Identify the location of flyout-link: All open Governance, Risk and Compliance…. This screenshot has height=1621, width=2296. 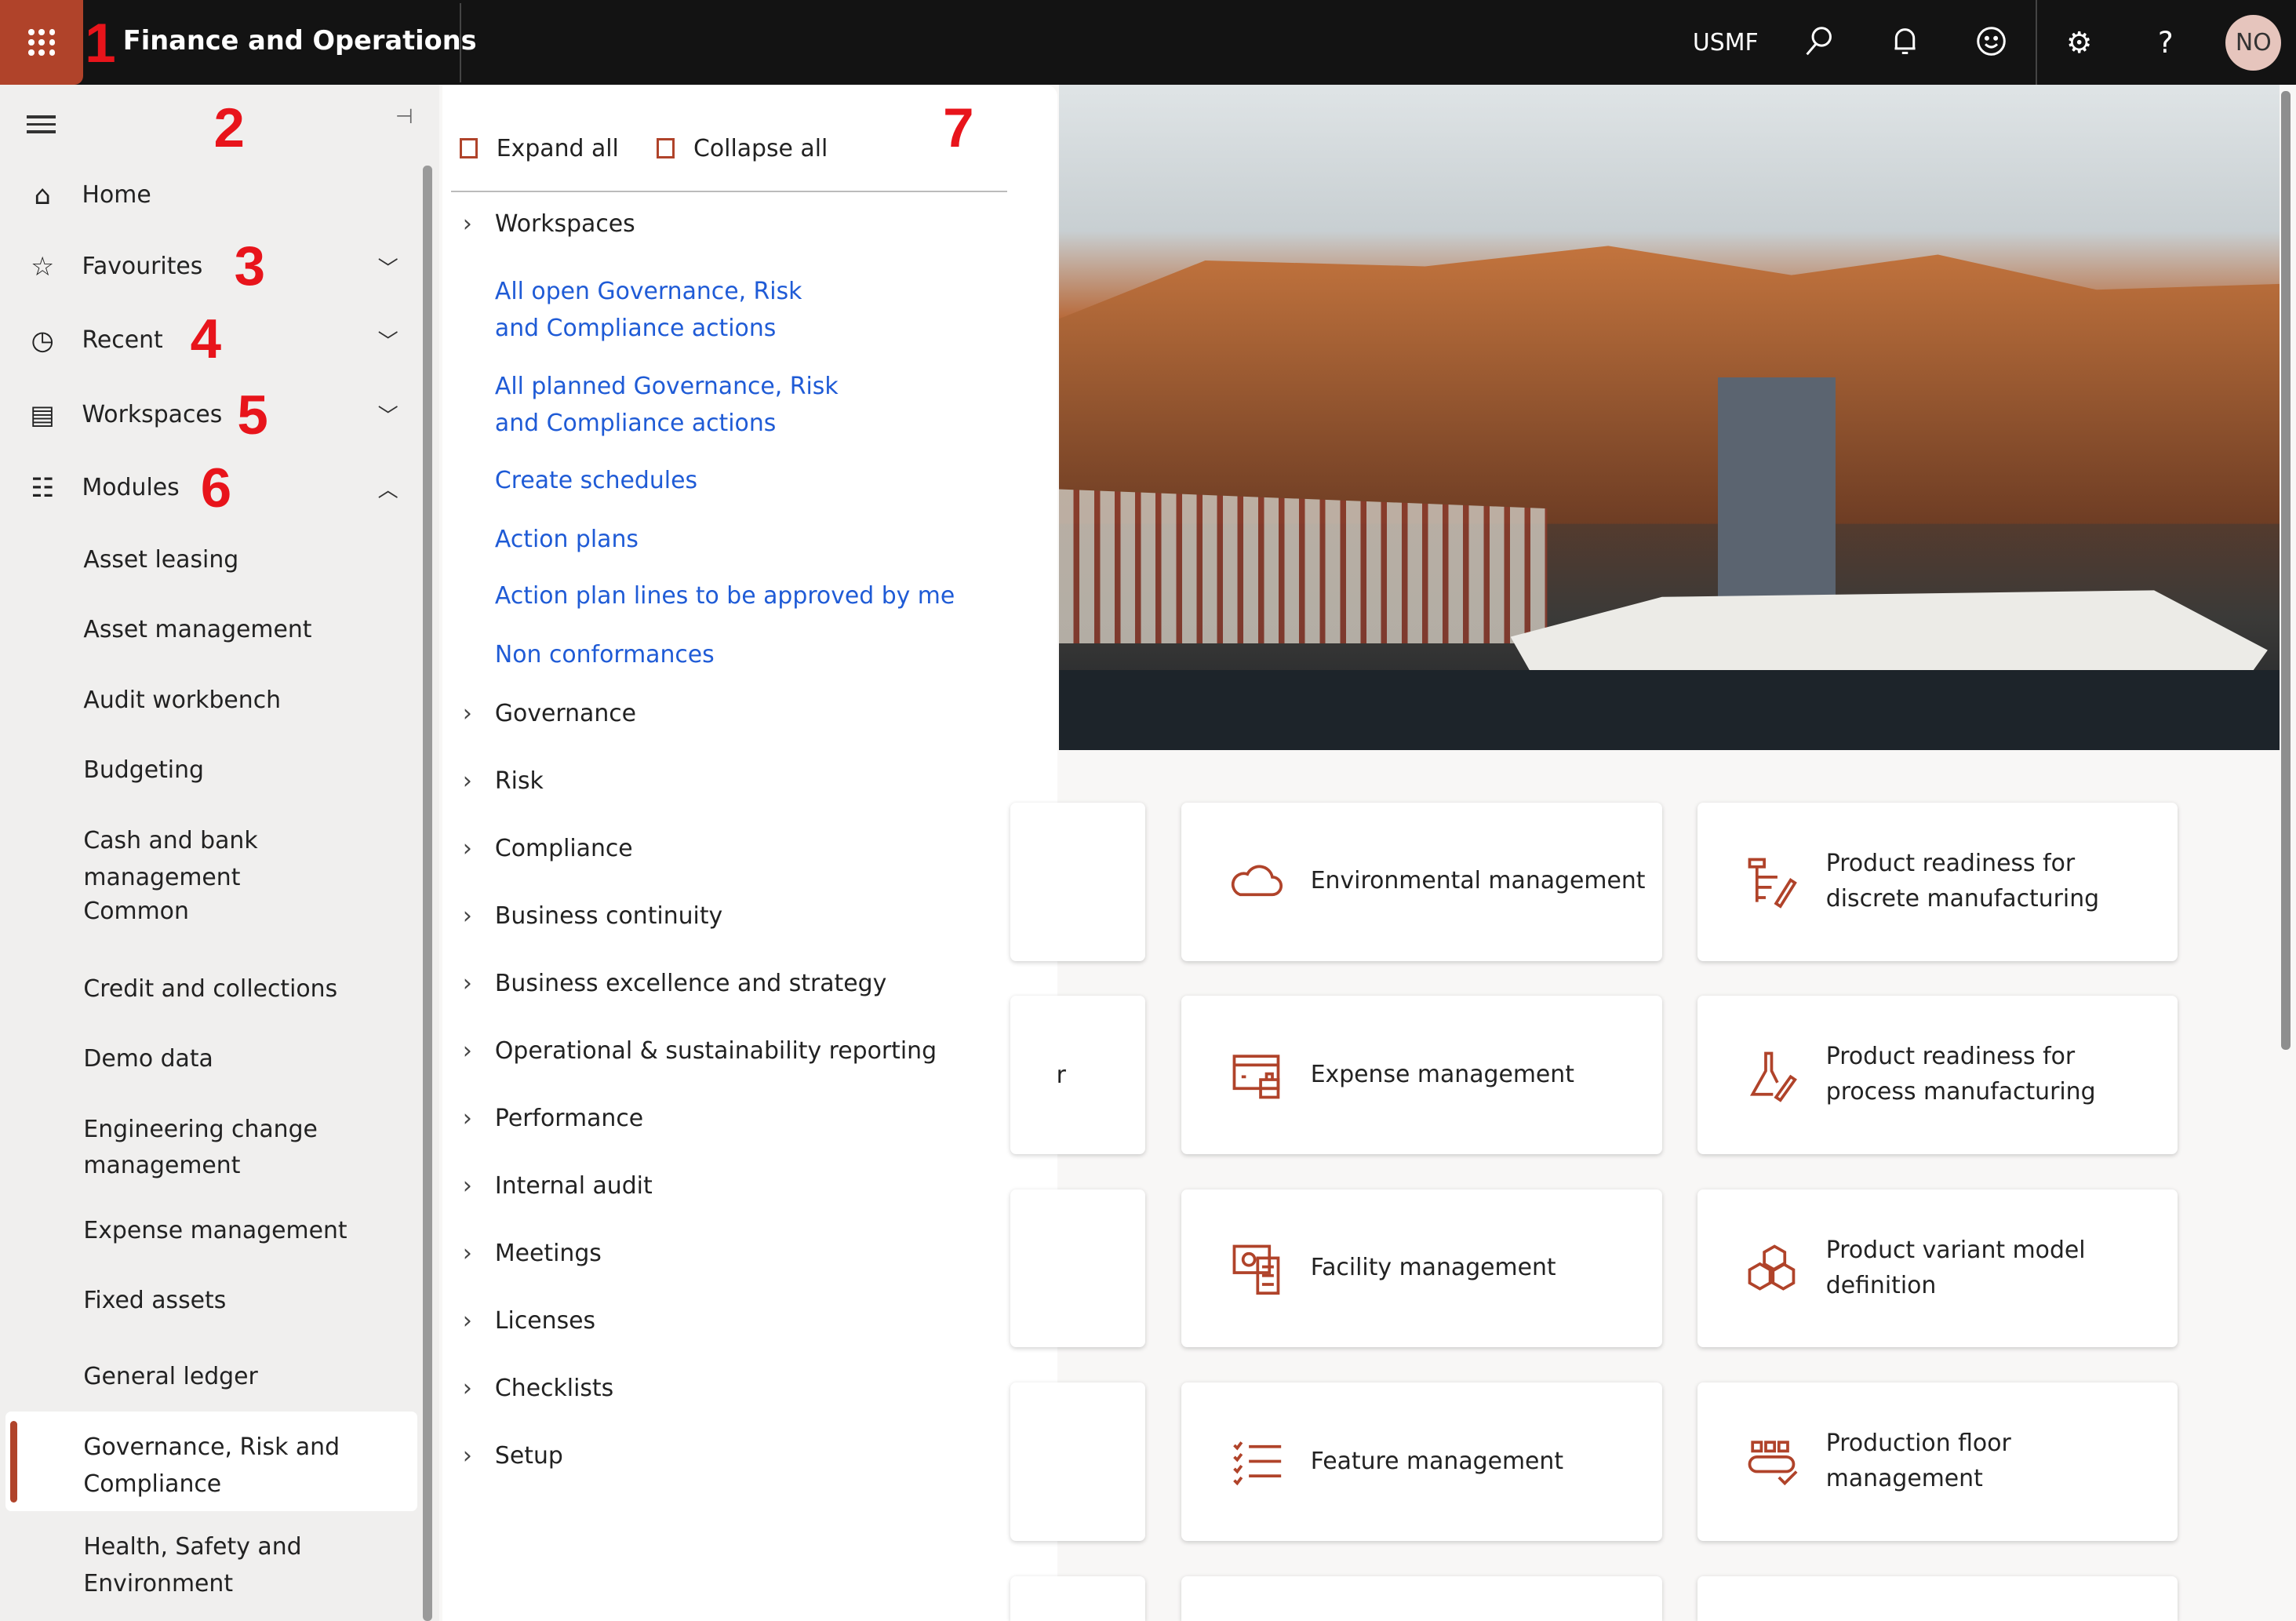
(670, 310).